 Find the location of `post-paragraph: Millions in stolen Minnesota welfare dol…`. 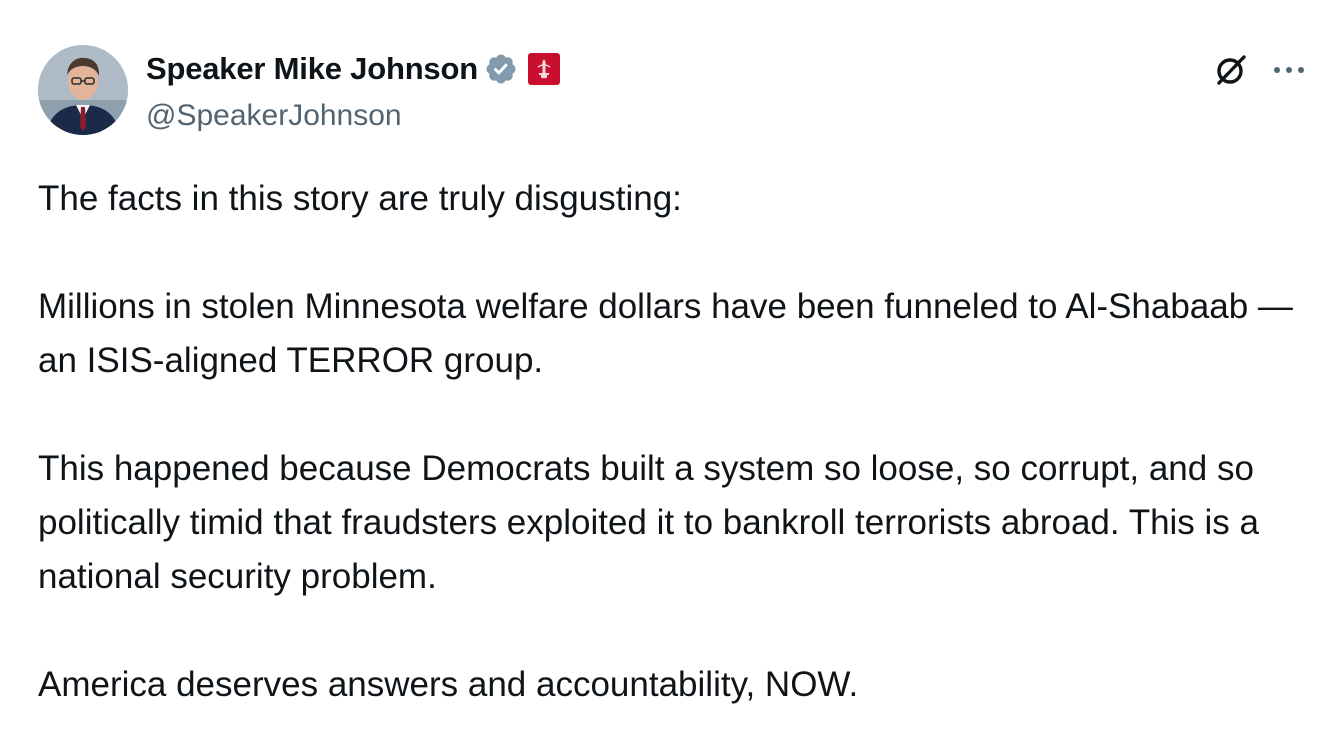

post-paragraph: Millions in stolen Minnesota welfare dol… is located at coordinates (665, 333).